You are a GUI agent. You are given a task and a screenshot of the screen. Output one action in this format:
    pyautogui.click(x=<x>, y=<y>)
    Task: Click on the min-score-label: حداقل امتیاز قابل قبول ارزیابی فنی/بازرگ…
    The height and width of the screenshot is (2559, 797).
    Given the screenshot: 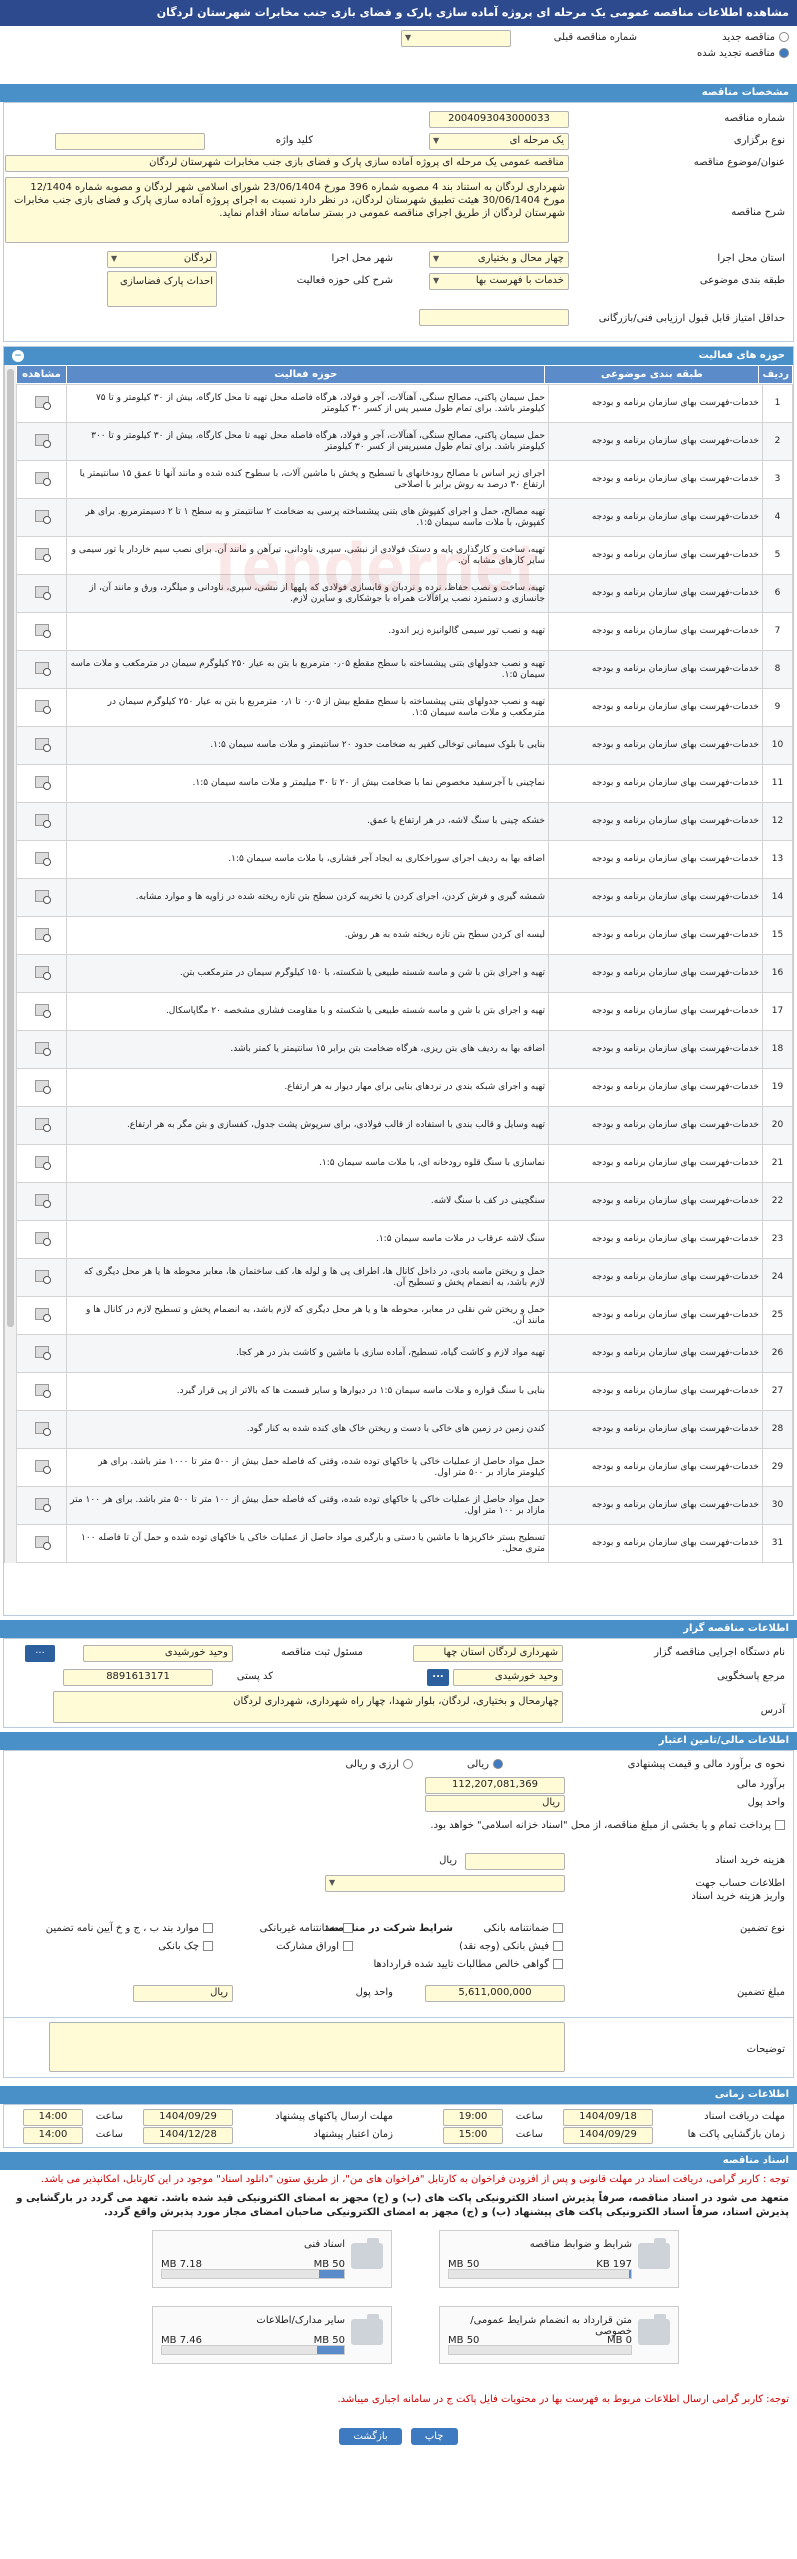 What is the action you would take?
    pyautogui.click(x=691, y=318)
    